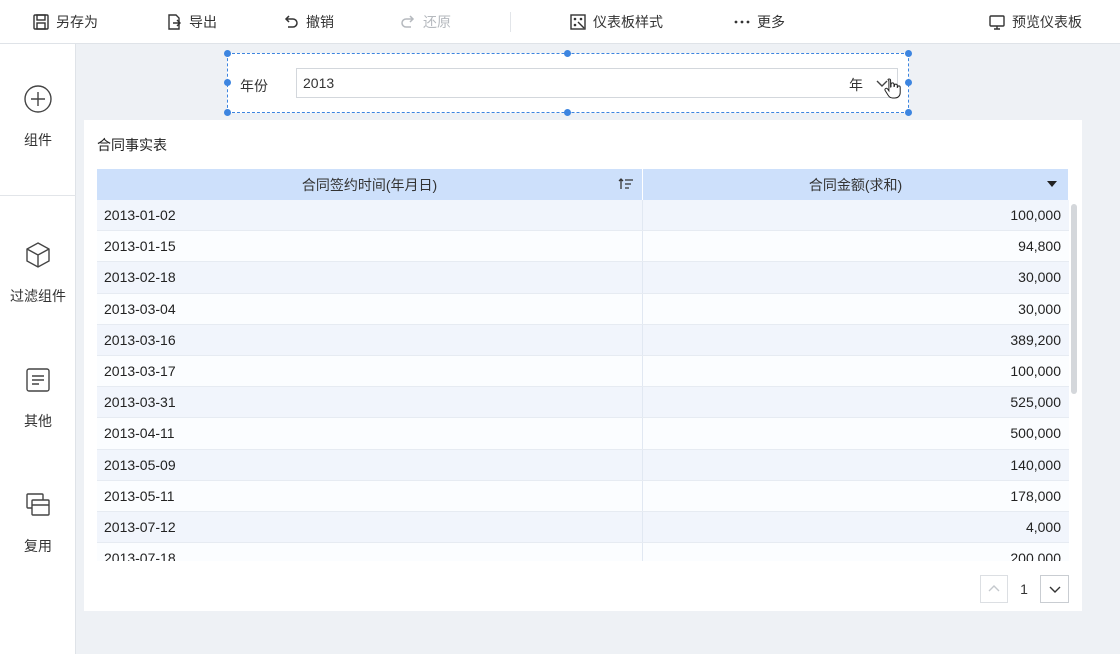 This screenshot has width=1120, height=654. Describe the element at coordinates (1074, 299) in the screenshot. I see `table-scrollbar` at that location.